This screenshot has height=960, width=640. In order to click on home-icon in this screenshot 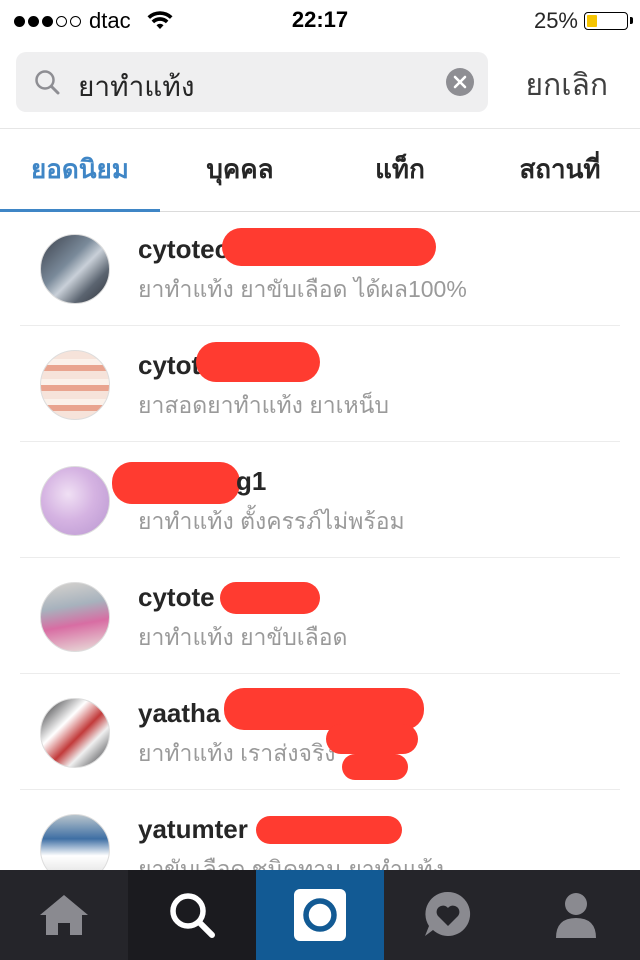, I will do `click(64, 915)`.